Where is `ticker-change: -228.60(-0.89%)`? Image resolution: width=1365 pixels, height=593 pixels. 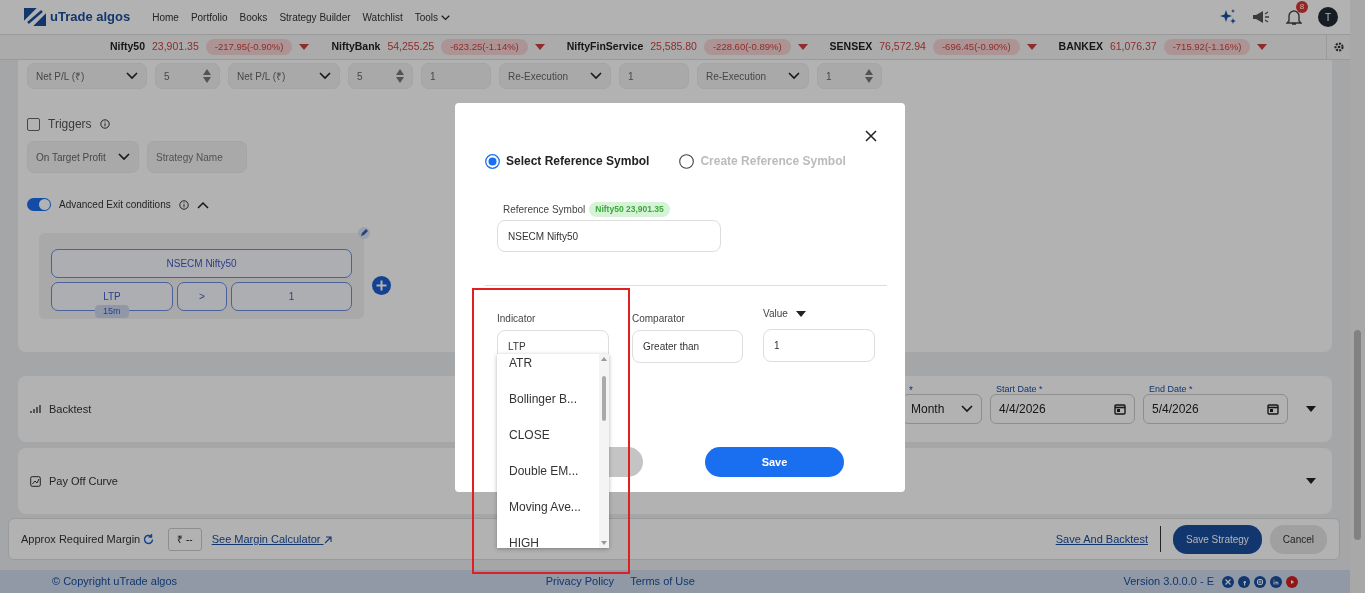 ticker-change: -228.60(-0.89%) is located at coordinates (747, 47).